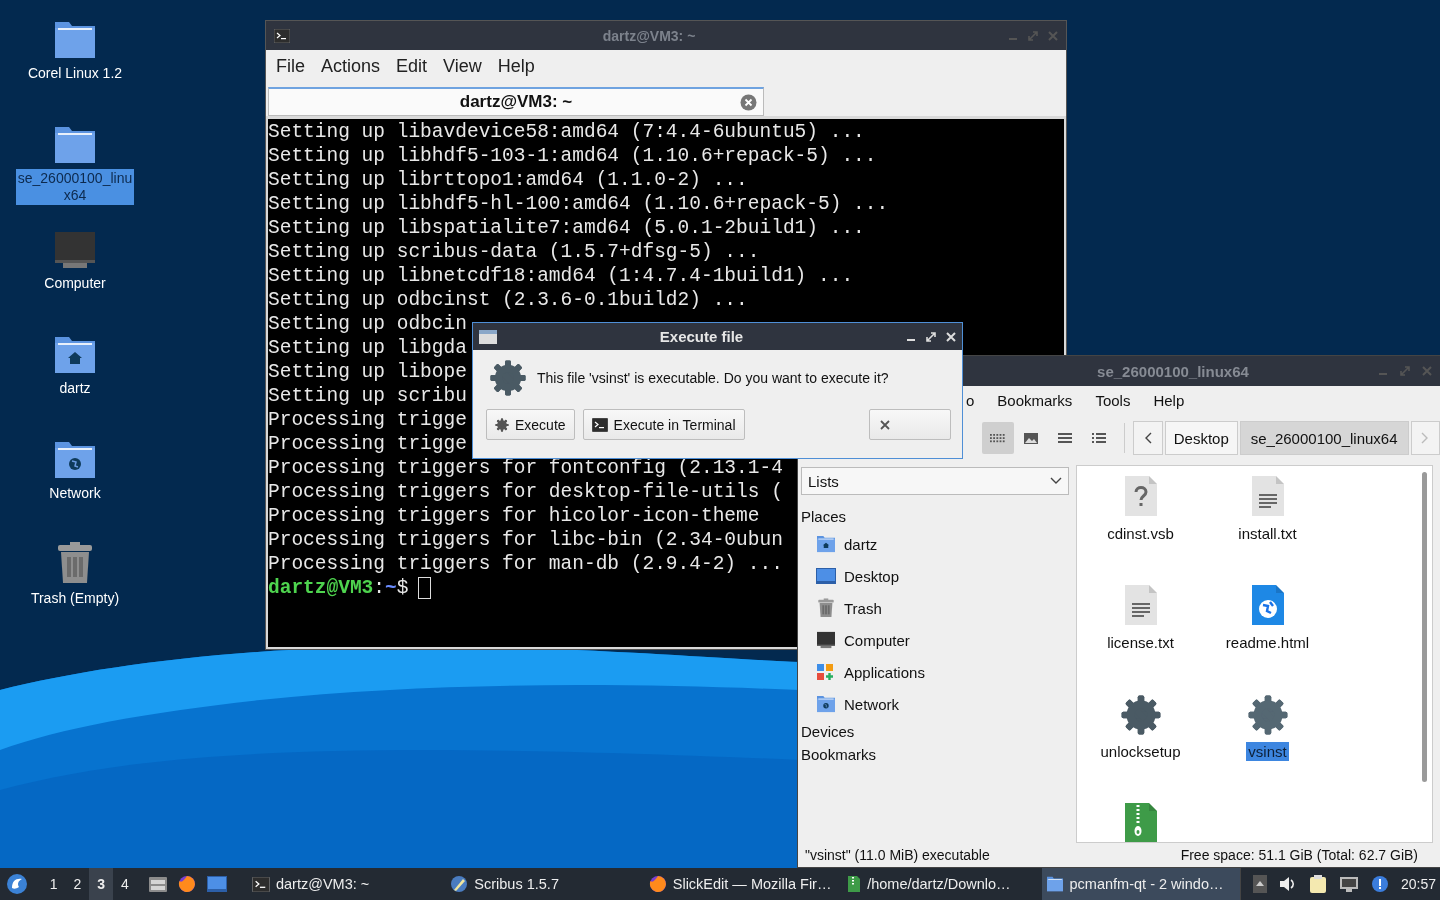 This screenshot has width=1440, height=900. Describe the element at coordinates (101, 884) in the screenshot. I see `workspace-button: 3` at that location.